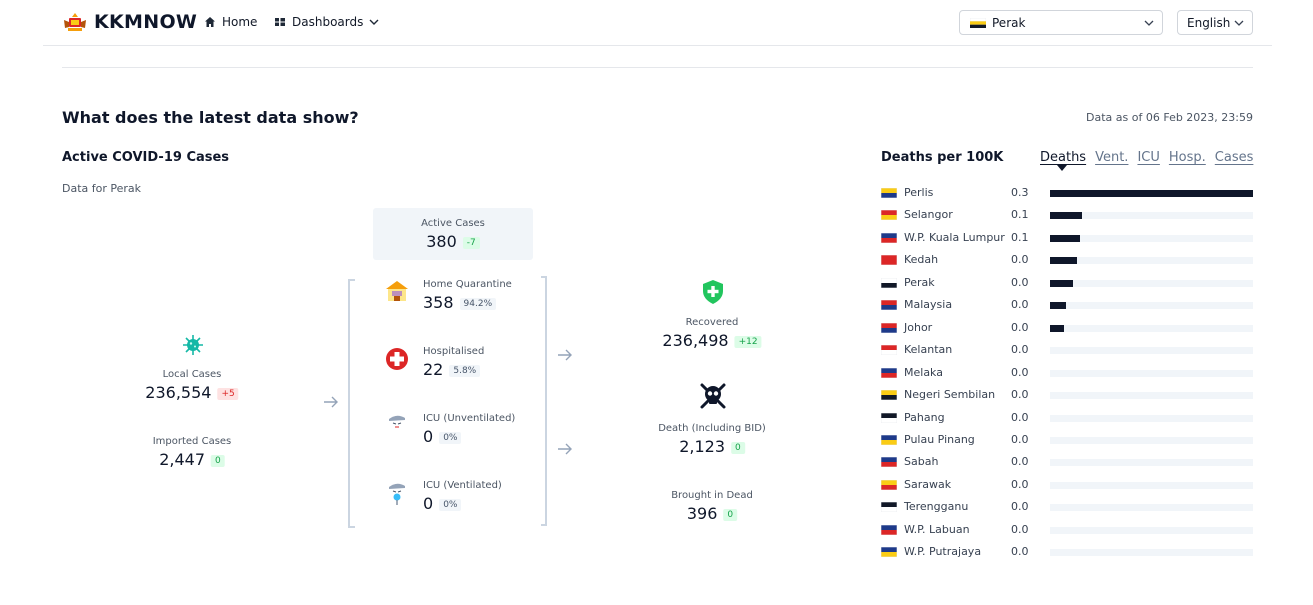 Image resolution: width=1313 pixels, height=605 pixels. I want to click on state-row: Perak 0.0, so click(1067, 284).